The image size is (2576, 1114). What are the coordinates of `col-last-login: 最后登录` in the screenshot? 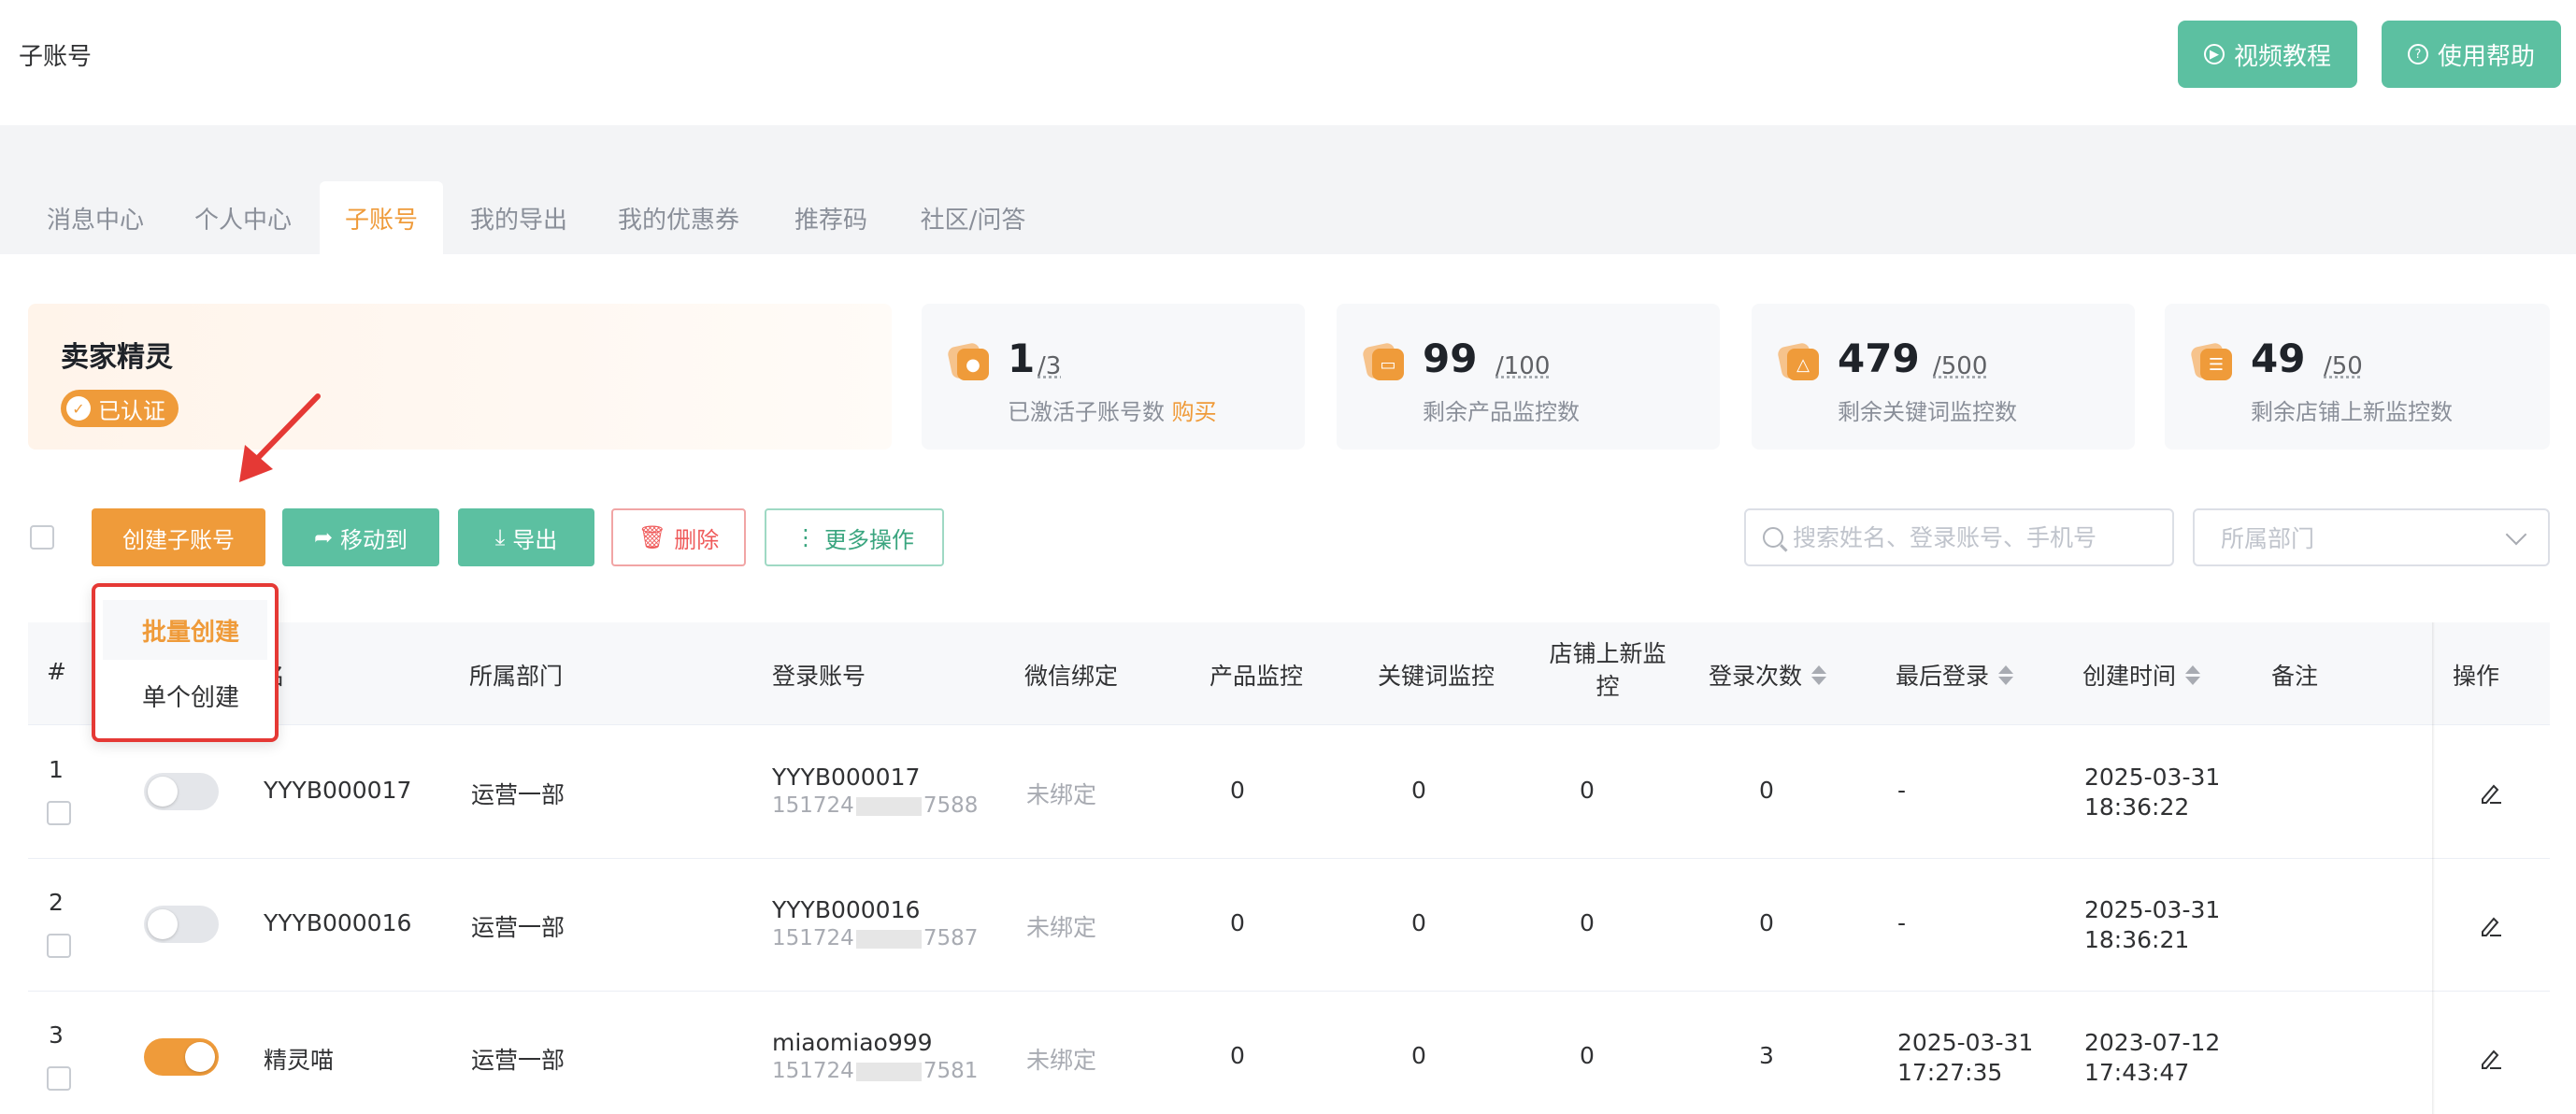 It's located at (1955, 675).